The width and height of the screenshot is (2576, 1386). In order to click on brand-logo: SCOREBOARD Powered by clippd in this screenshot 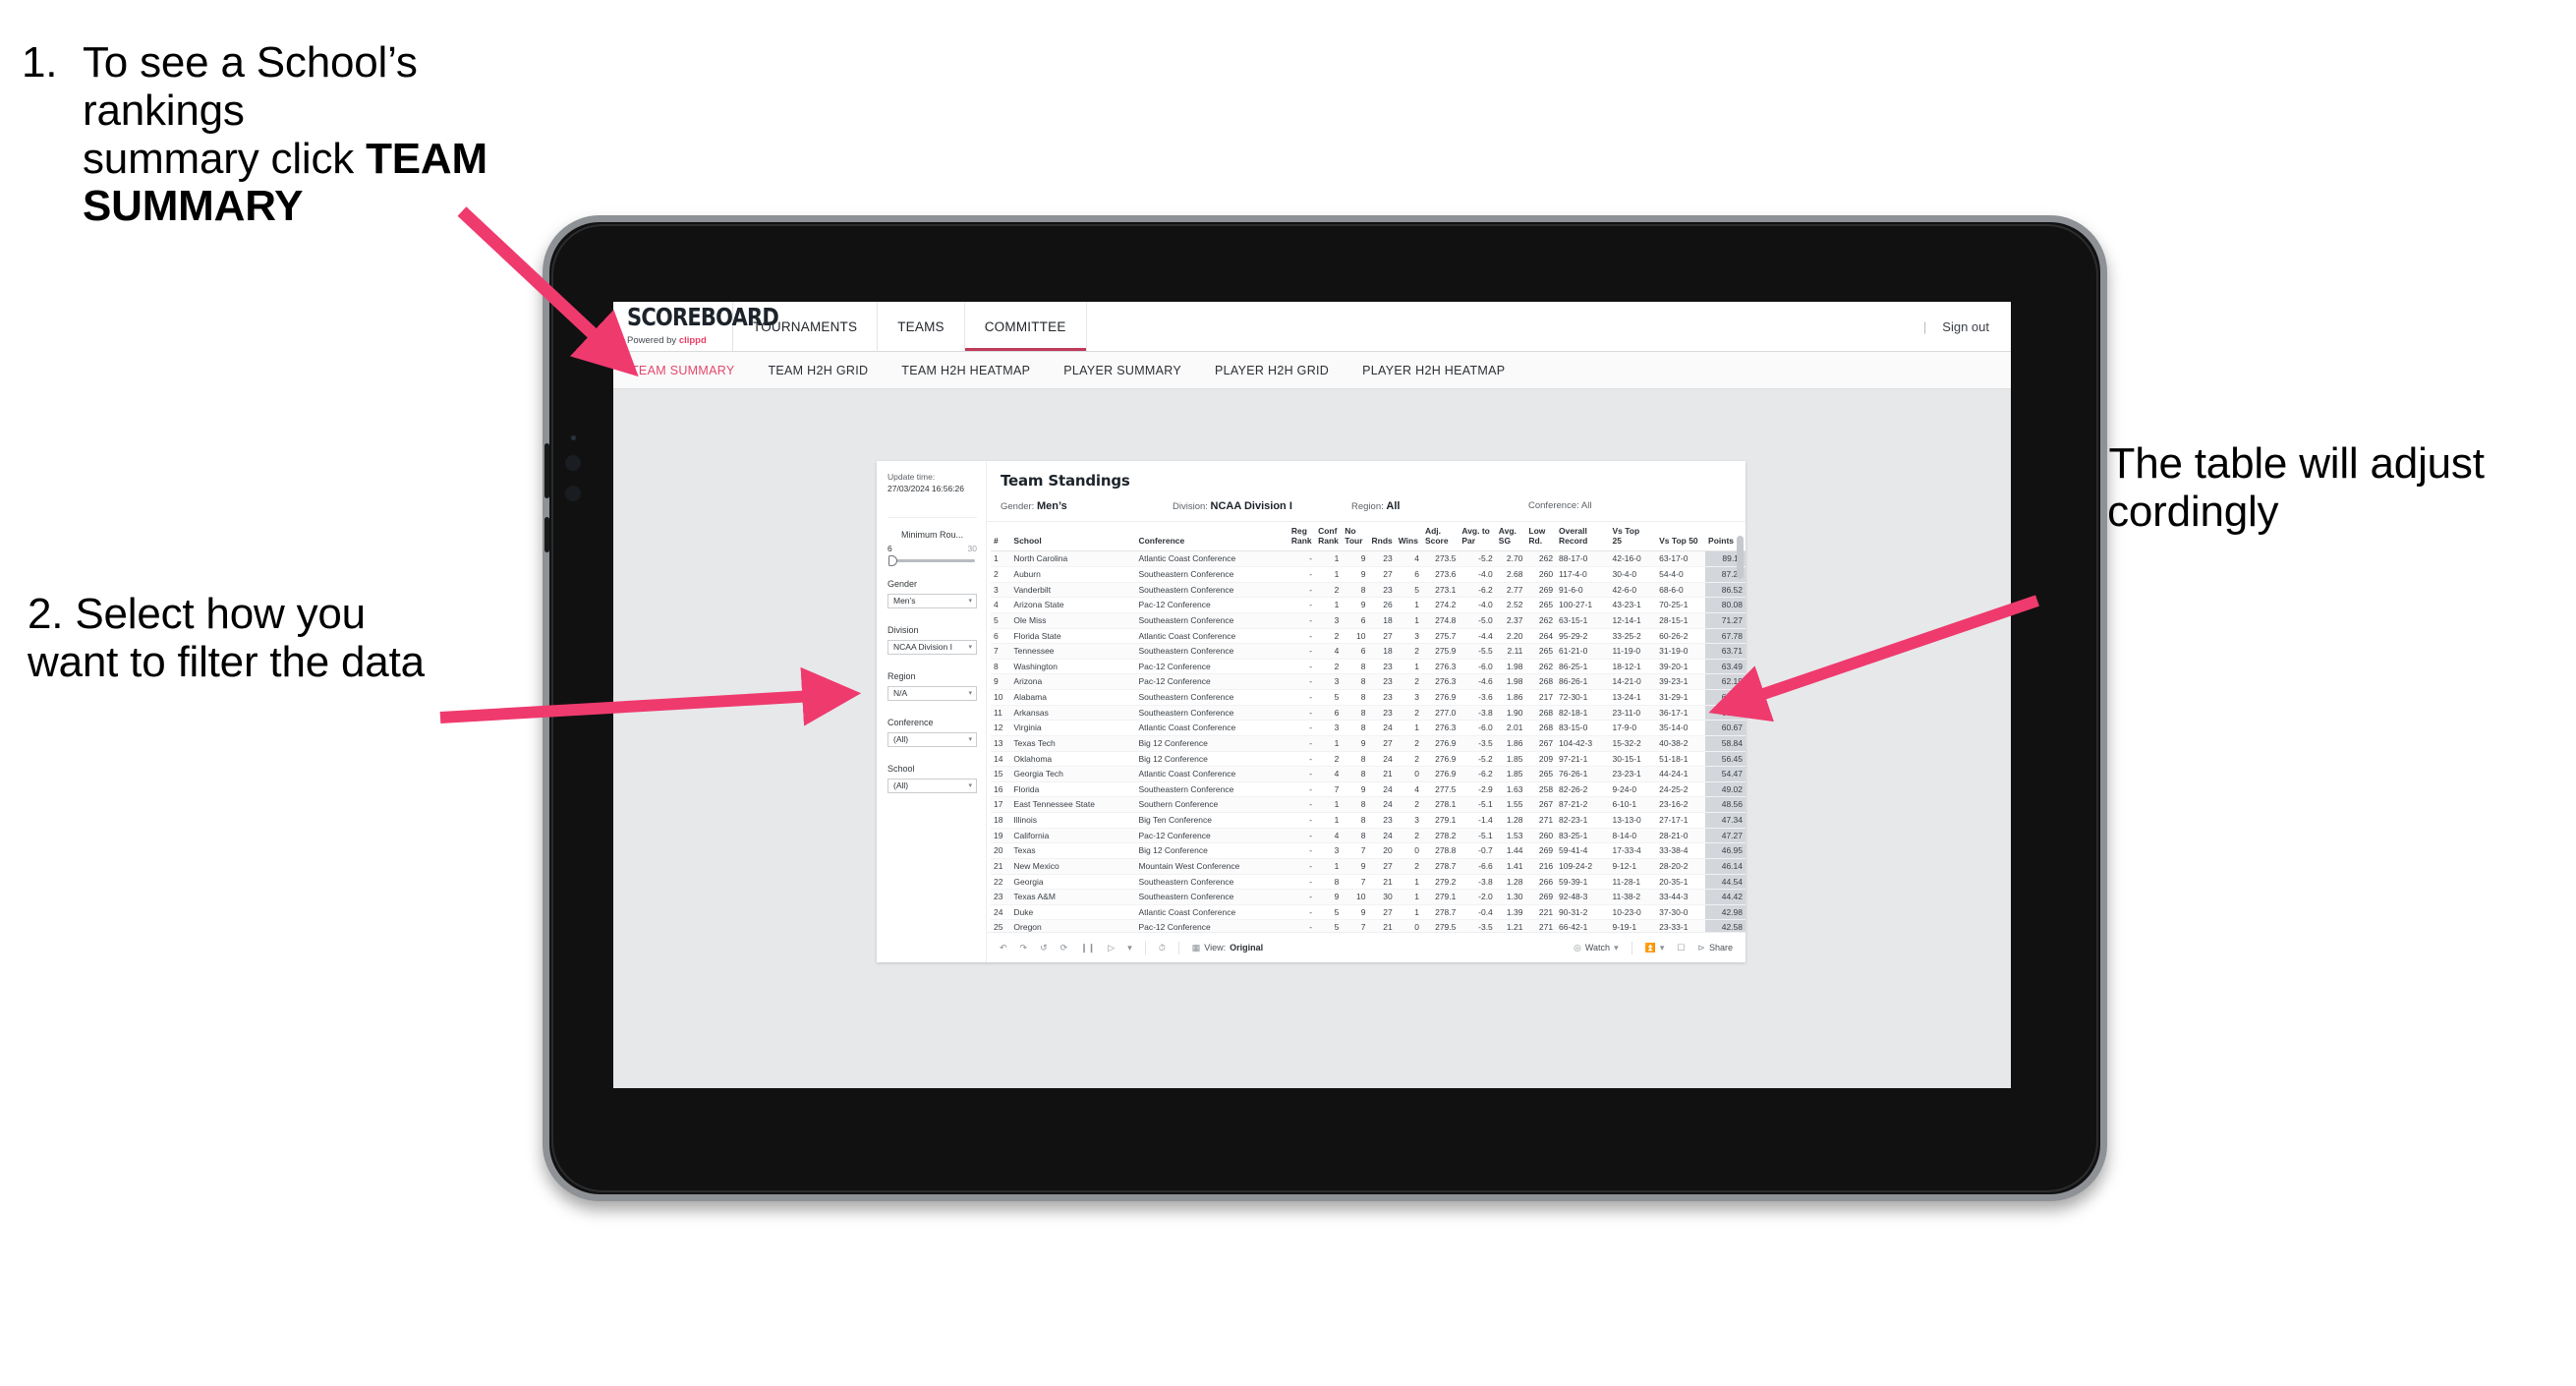, I will do `click(696, 326)`.